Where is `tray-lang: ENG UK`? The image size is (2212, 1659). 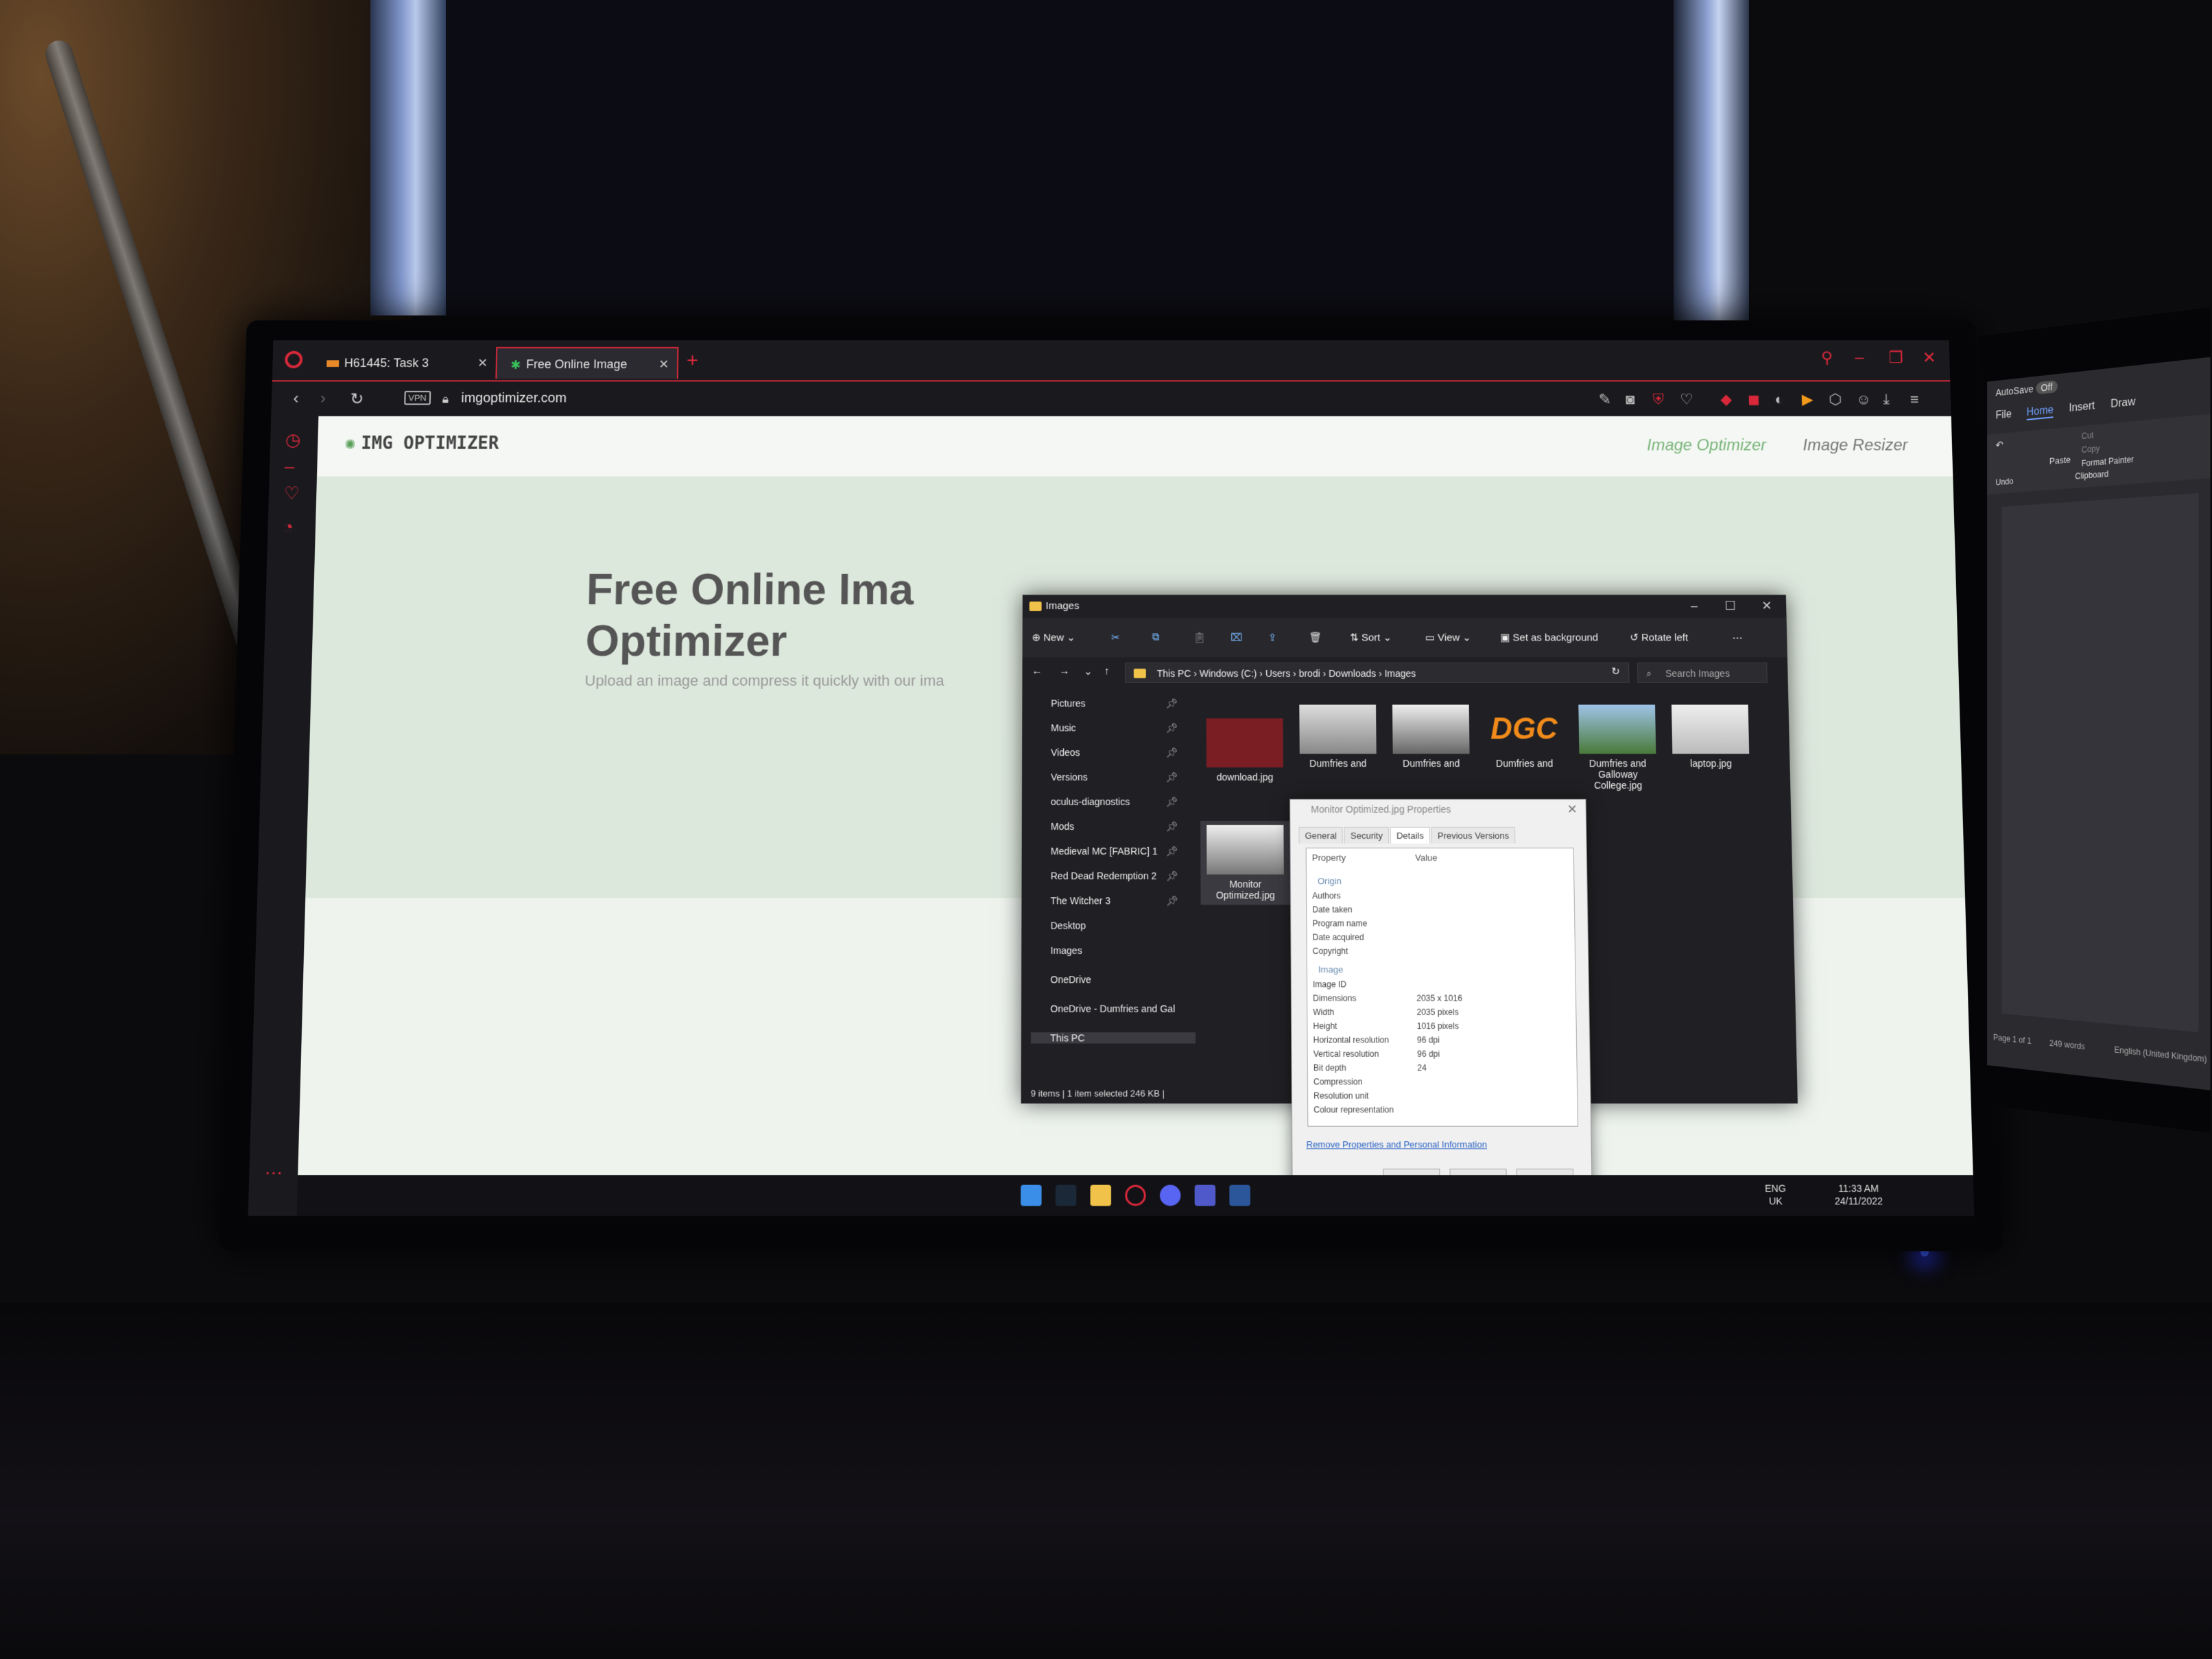
tray-lang: ENG UK is located at coordinates (1776, 1195).